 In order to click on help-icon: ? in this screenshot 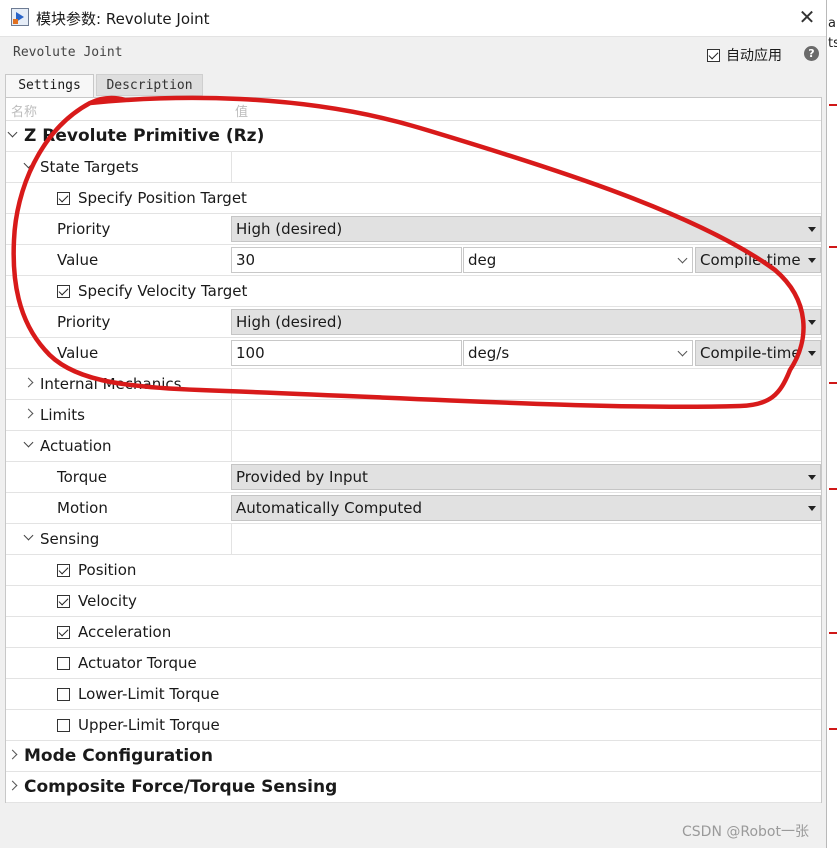, I will do `click(811, 53)`.